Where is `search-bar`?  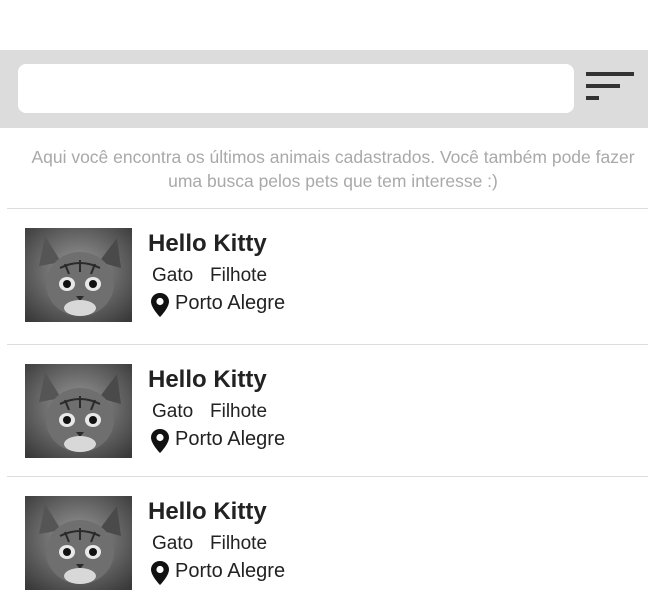
search-bar is located at coordinates (324, 89).